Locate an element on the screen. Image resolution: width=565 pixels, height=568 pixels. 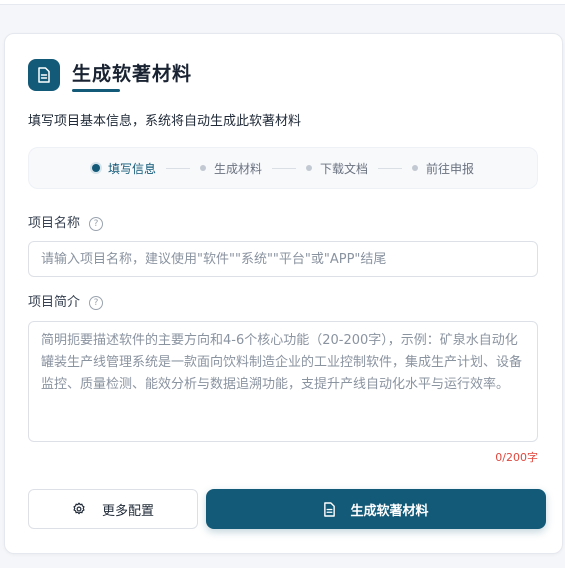
title-underline is located at coordinates (96, 90).